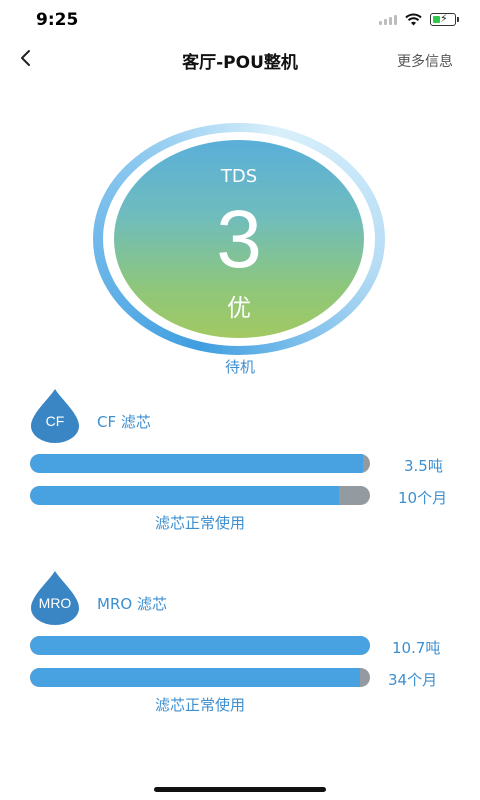  I want to click on charging-bolt-icon: ⚡, so click(444, 18).